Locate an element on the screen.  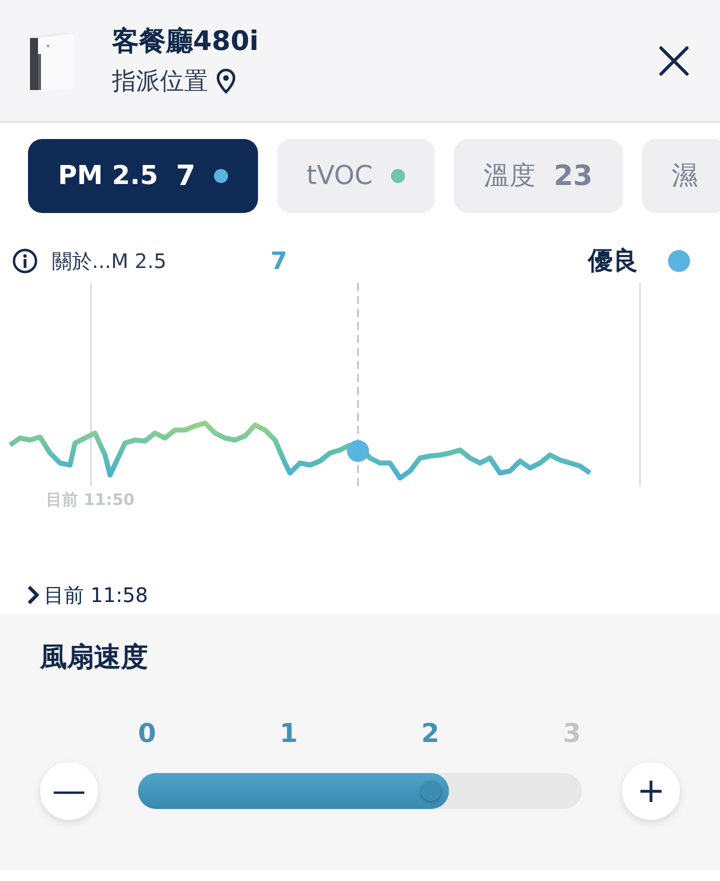
increase-button: + is located at coordinates (651, 791).